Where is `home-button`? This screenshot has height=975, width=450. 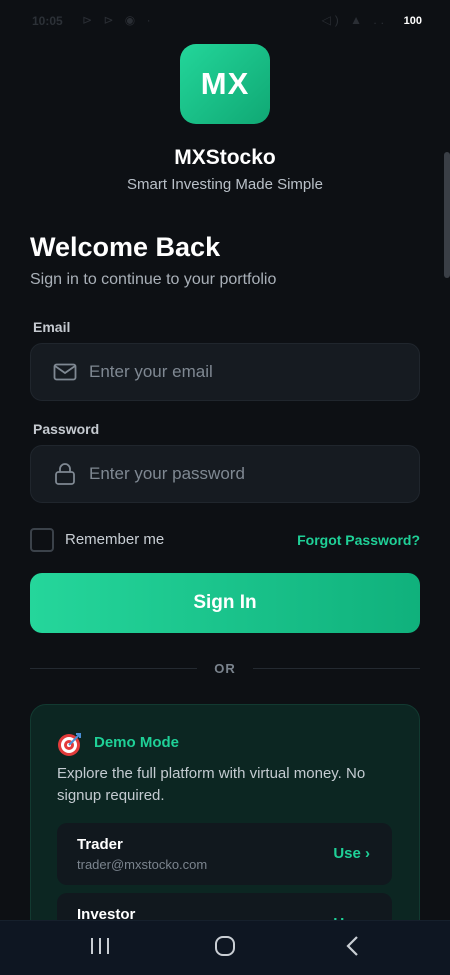
home-button is located at coordinates (225, 948).